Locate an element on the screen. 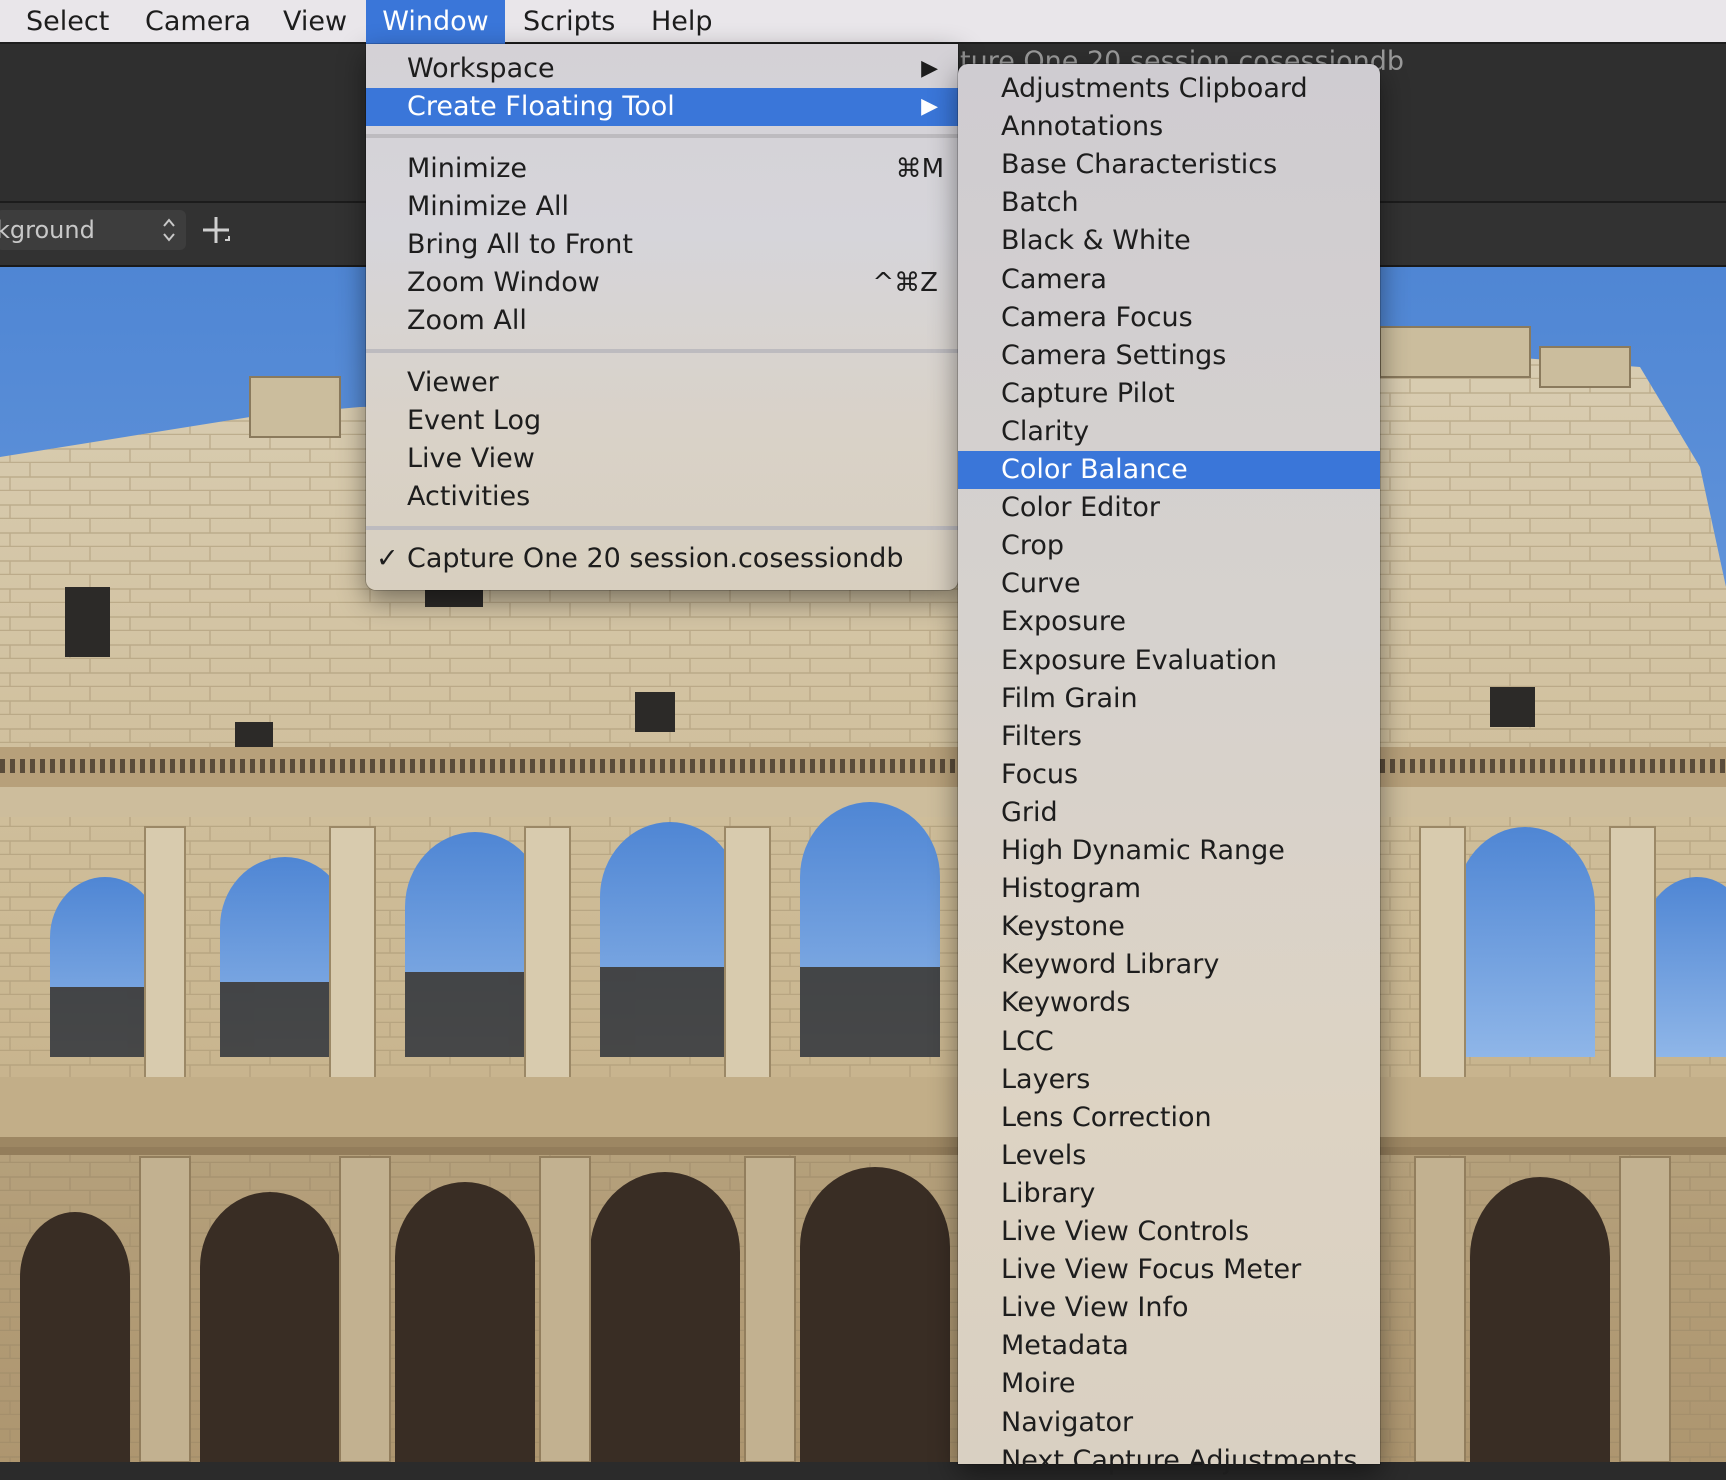 The image size is (1726, 1480). submenu-item-base-characteristics: Base Characteristics is located at coordinates (1169, 165).